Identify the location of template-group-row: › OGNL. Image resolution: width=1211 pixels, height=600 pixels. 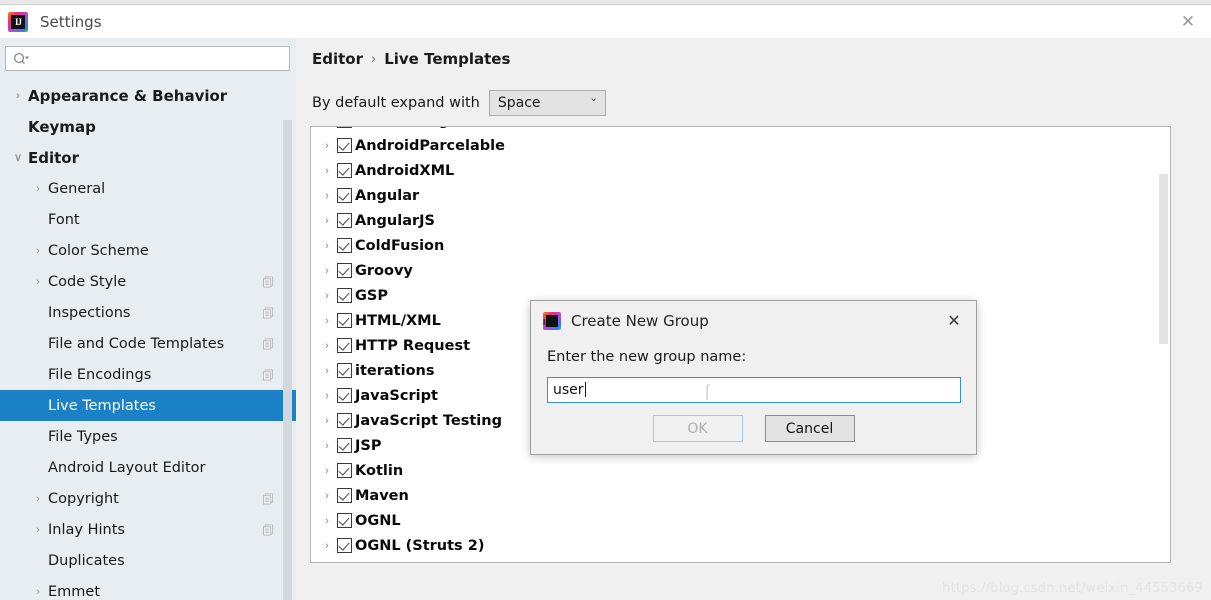
(740, 520).